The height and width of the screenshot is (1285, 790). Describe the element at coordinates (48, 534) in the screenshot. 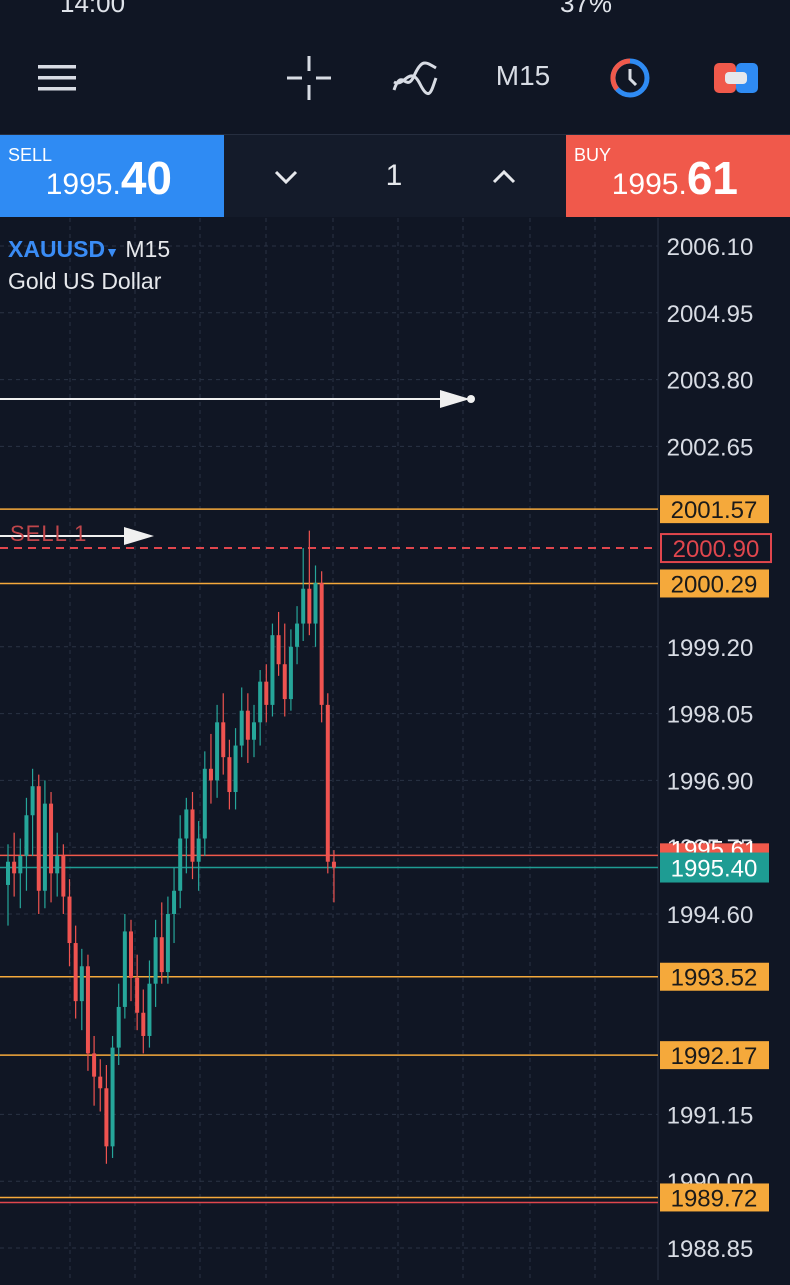

I see `sell-order-label: SELL 1` at that location.